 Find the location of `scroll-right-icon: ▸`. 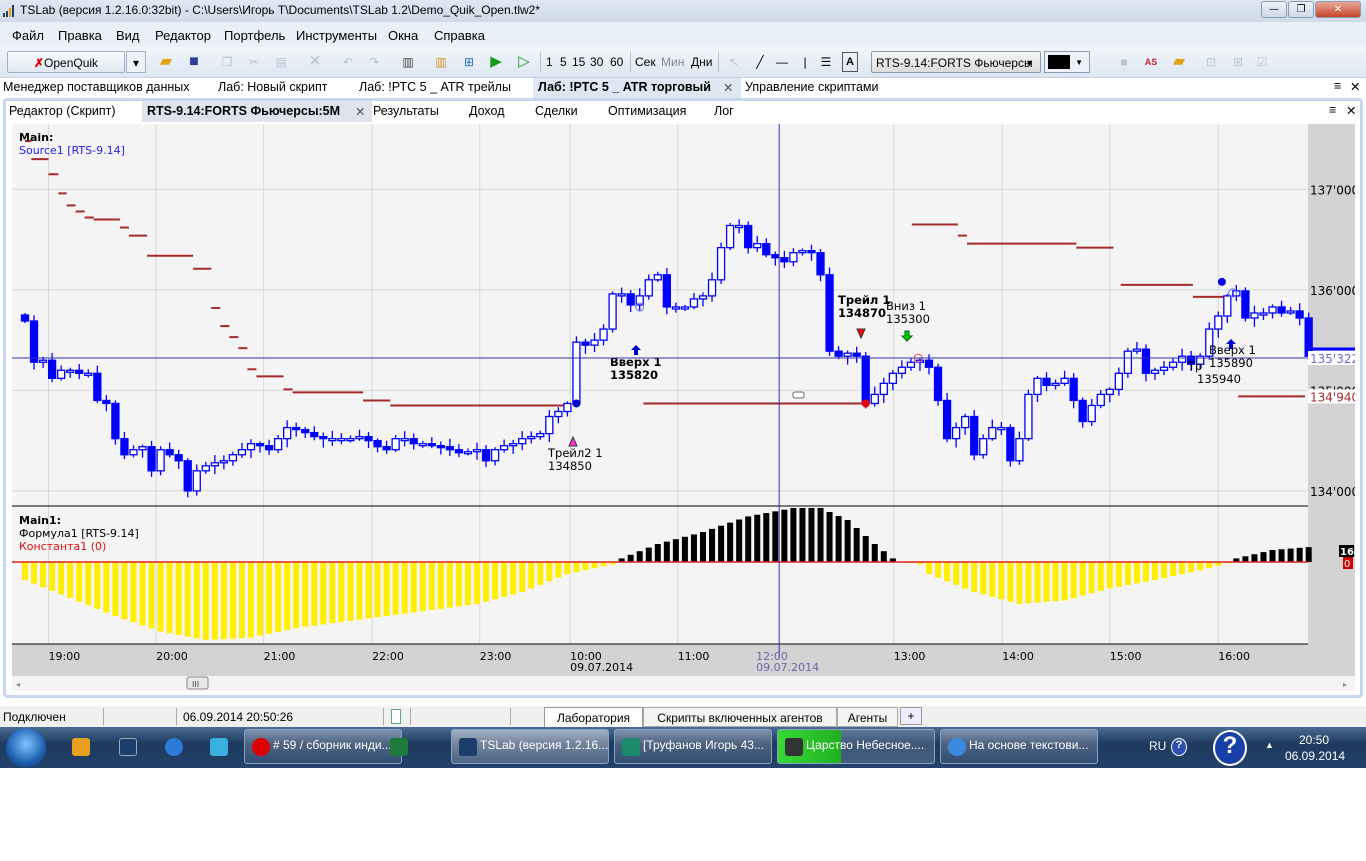

scroll-right-icon: ▸ is located at coordinates (1345, 684).